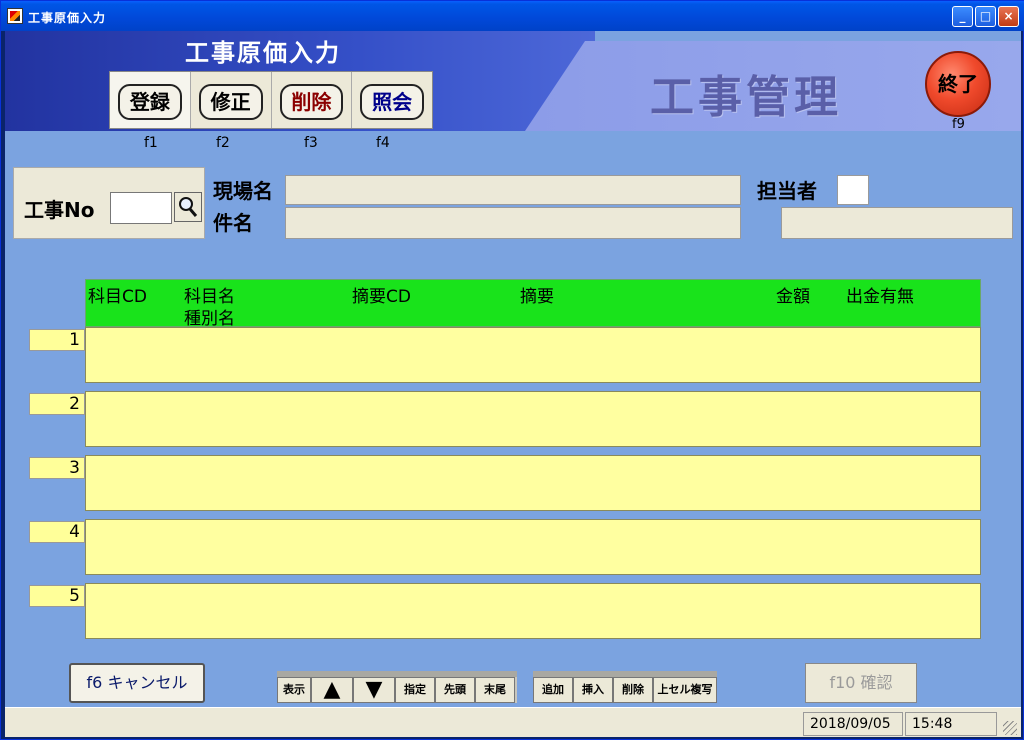 This screenshot has height=740, width=1024. What do you see at coordinates (294, 690) in the screenshot?
I see `display-button: 表示` at bounding box center [294, 690].